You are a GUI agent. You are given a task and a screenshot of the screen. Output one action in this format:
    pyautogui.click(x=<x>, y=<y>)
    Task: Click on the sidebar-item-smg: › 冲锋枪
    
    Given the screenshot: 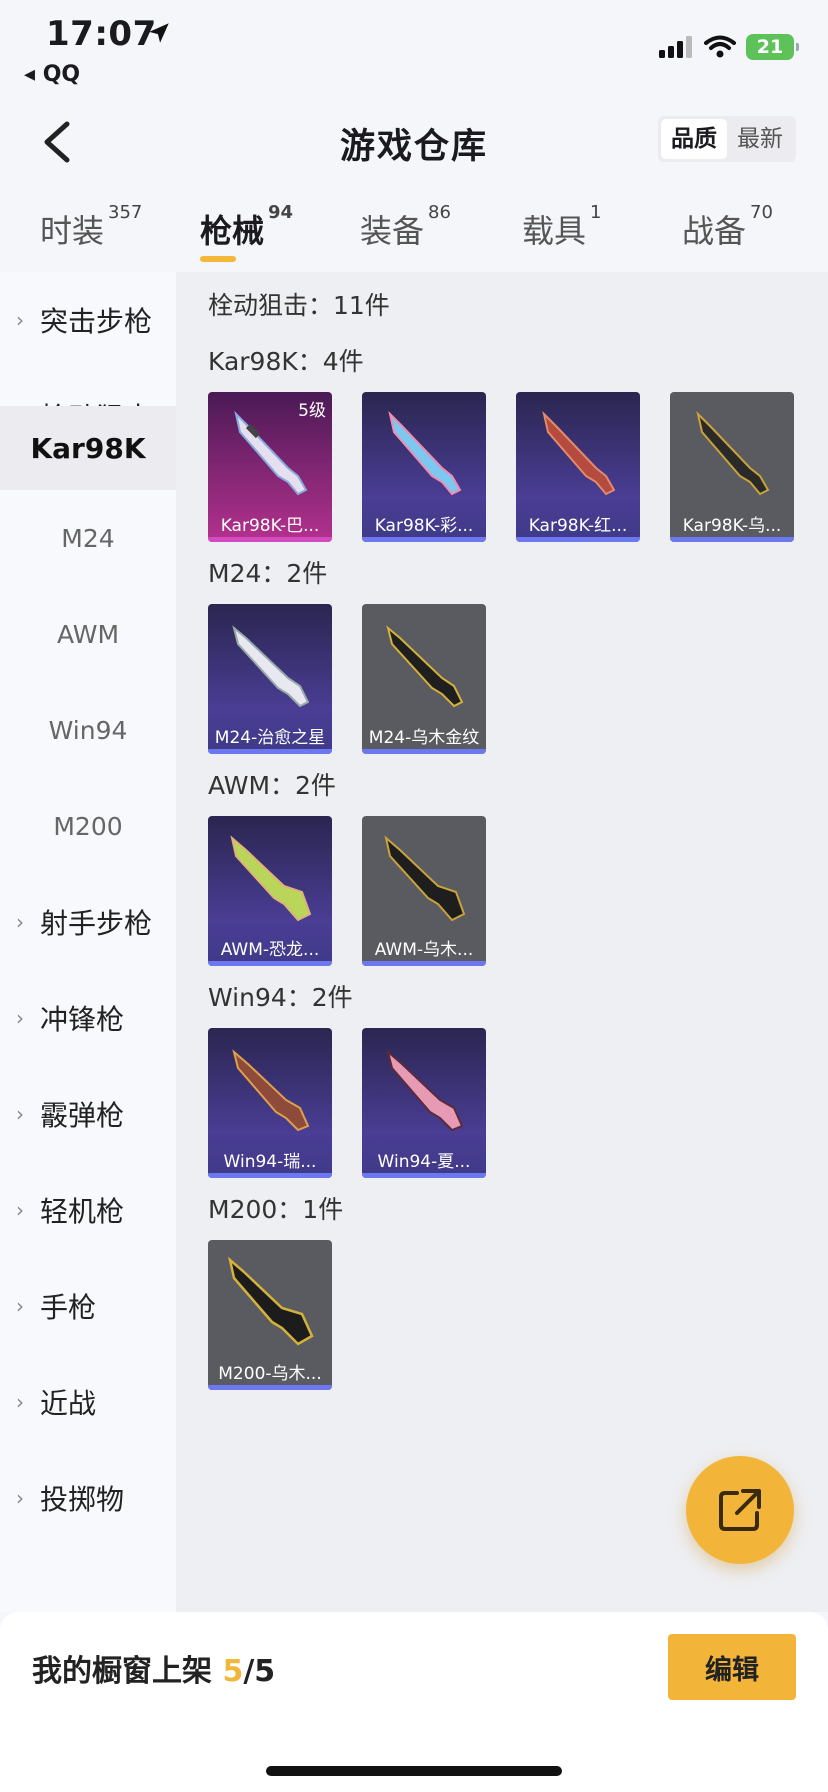 What is the action you would take?
    pyautogui.click(x=88, y=1018)
    